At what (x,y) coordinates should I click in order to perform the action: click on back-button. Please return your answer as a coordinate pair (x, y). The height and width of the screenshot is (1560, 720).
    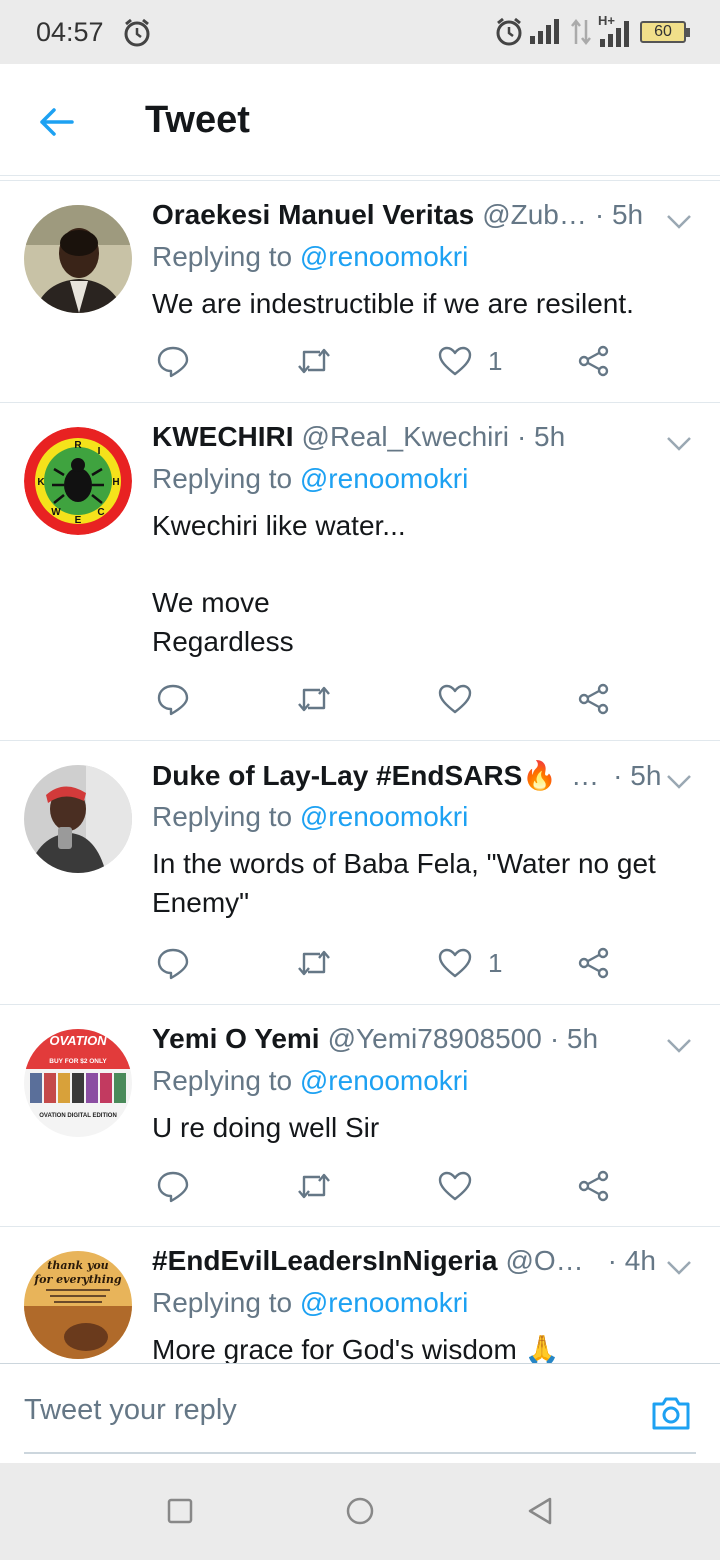
    Looking at the image, I should click on (56, 122).